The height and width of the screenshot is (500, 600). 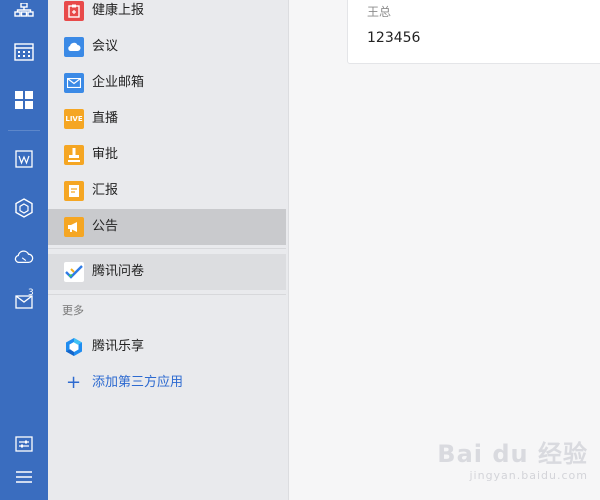 What do you see at coordinates (31, 293) in the screenshot?
I see `mail-badge: 3` at bounding box center [31, 293].